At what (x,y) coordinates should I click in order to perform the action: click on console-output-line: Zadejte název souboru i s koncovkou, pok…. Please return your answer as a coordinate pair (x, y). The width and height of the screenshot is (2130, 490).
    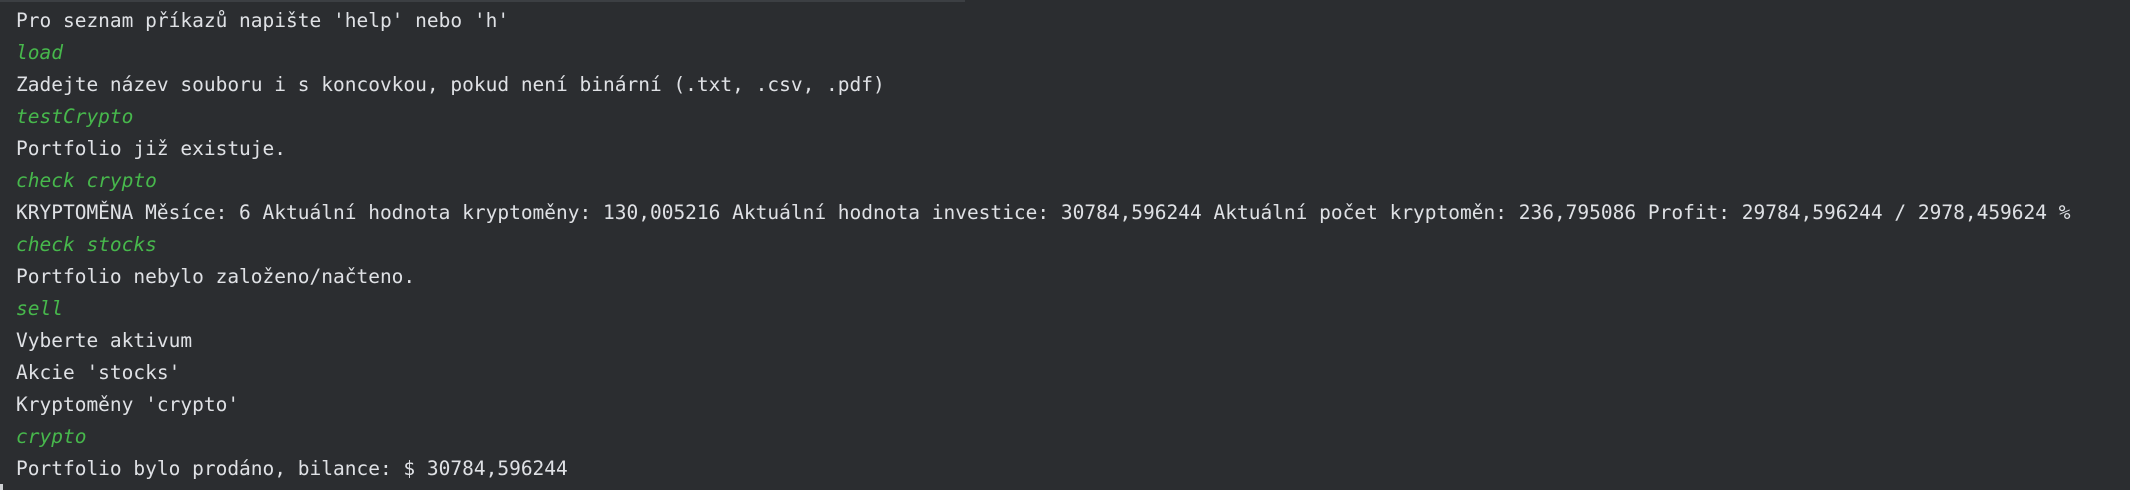
    Looking at the image, I should click on (450, 84).